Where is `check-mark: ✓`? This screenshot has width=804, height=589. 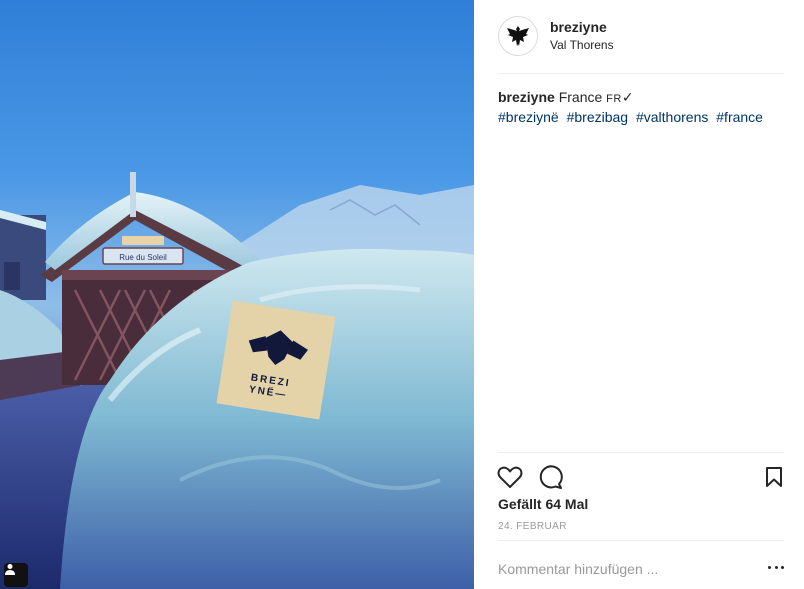
check-mark: ✓ is located at coordinates (627, 97).